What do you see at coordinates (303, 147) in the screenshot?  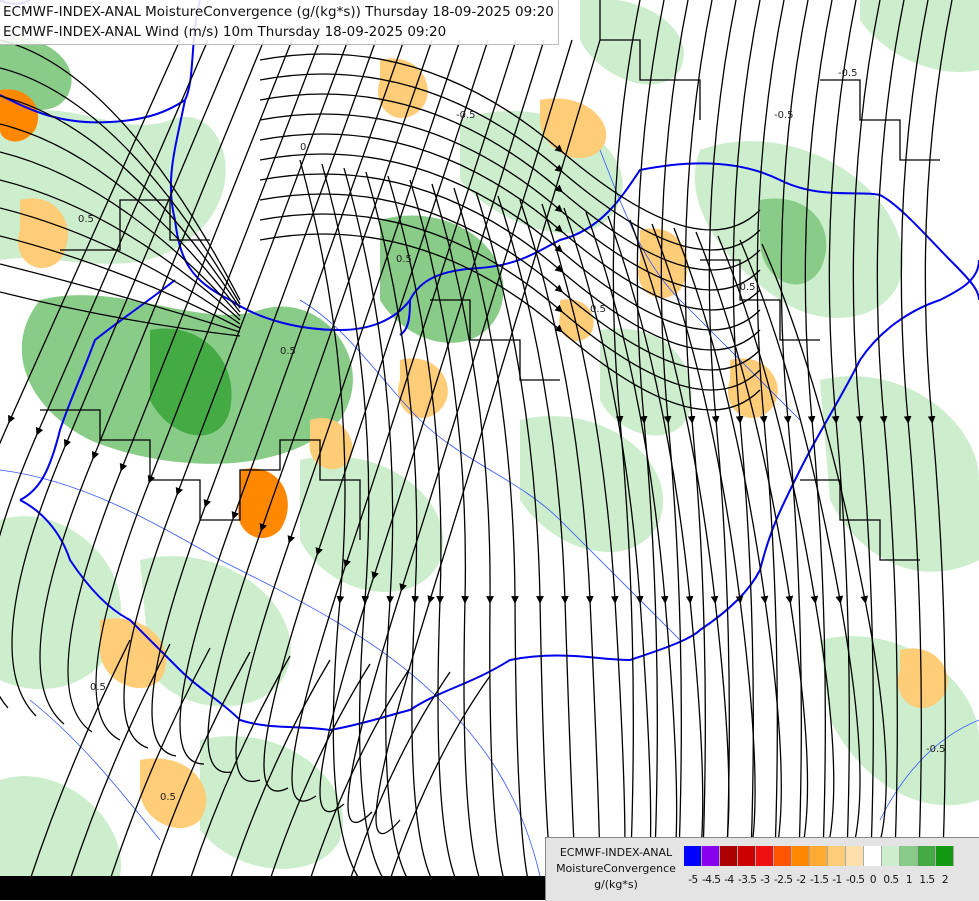 I see `contour-label: 0` at bounding box center [303, 147].